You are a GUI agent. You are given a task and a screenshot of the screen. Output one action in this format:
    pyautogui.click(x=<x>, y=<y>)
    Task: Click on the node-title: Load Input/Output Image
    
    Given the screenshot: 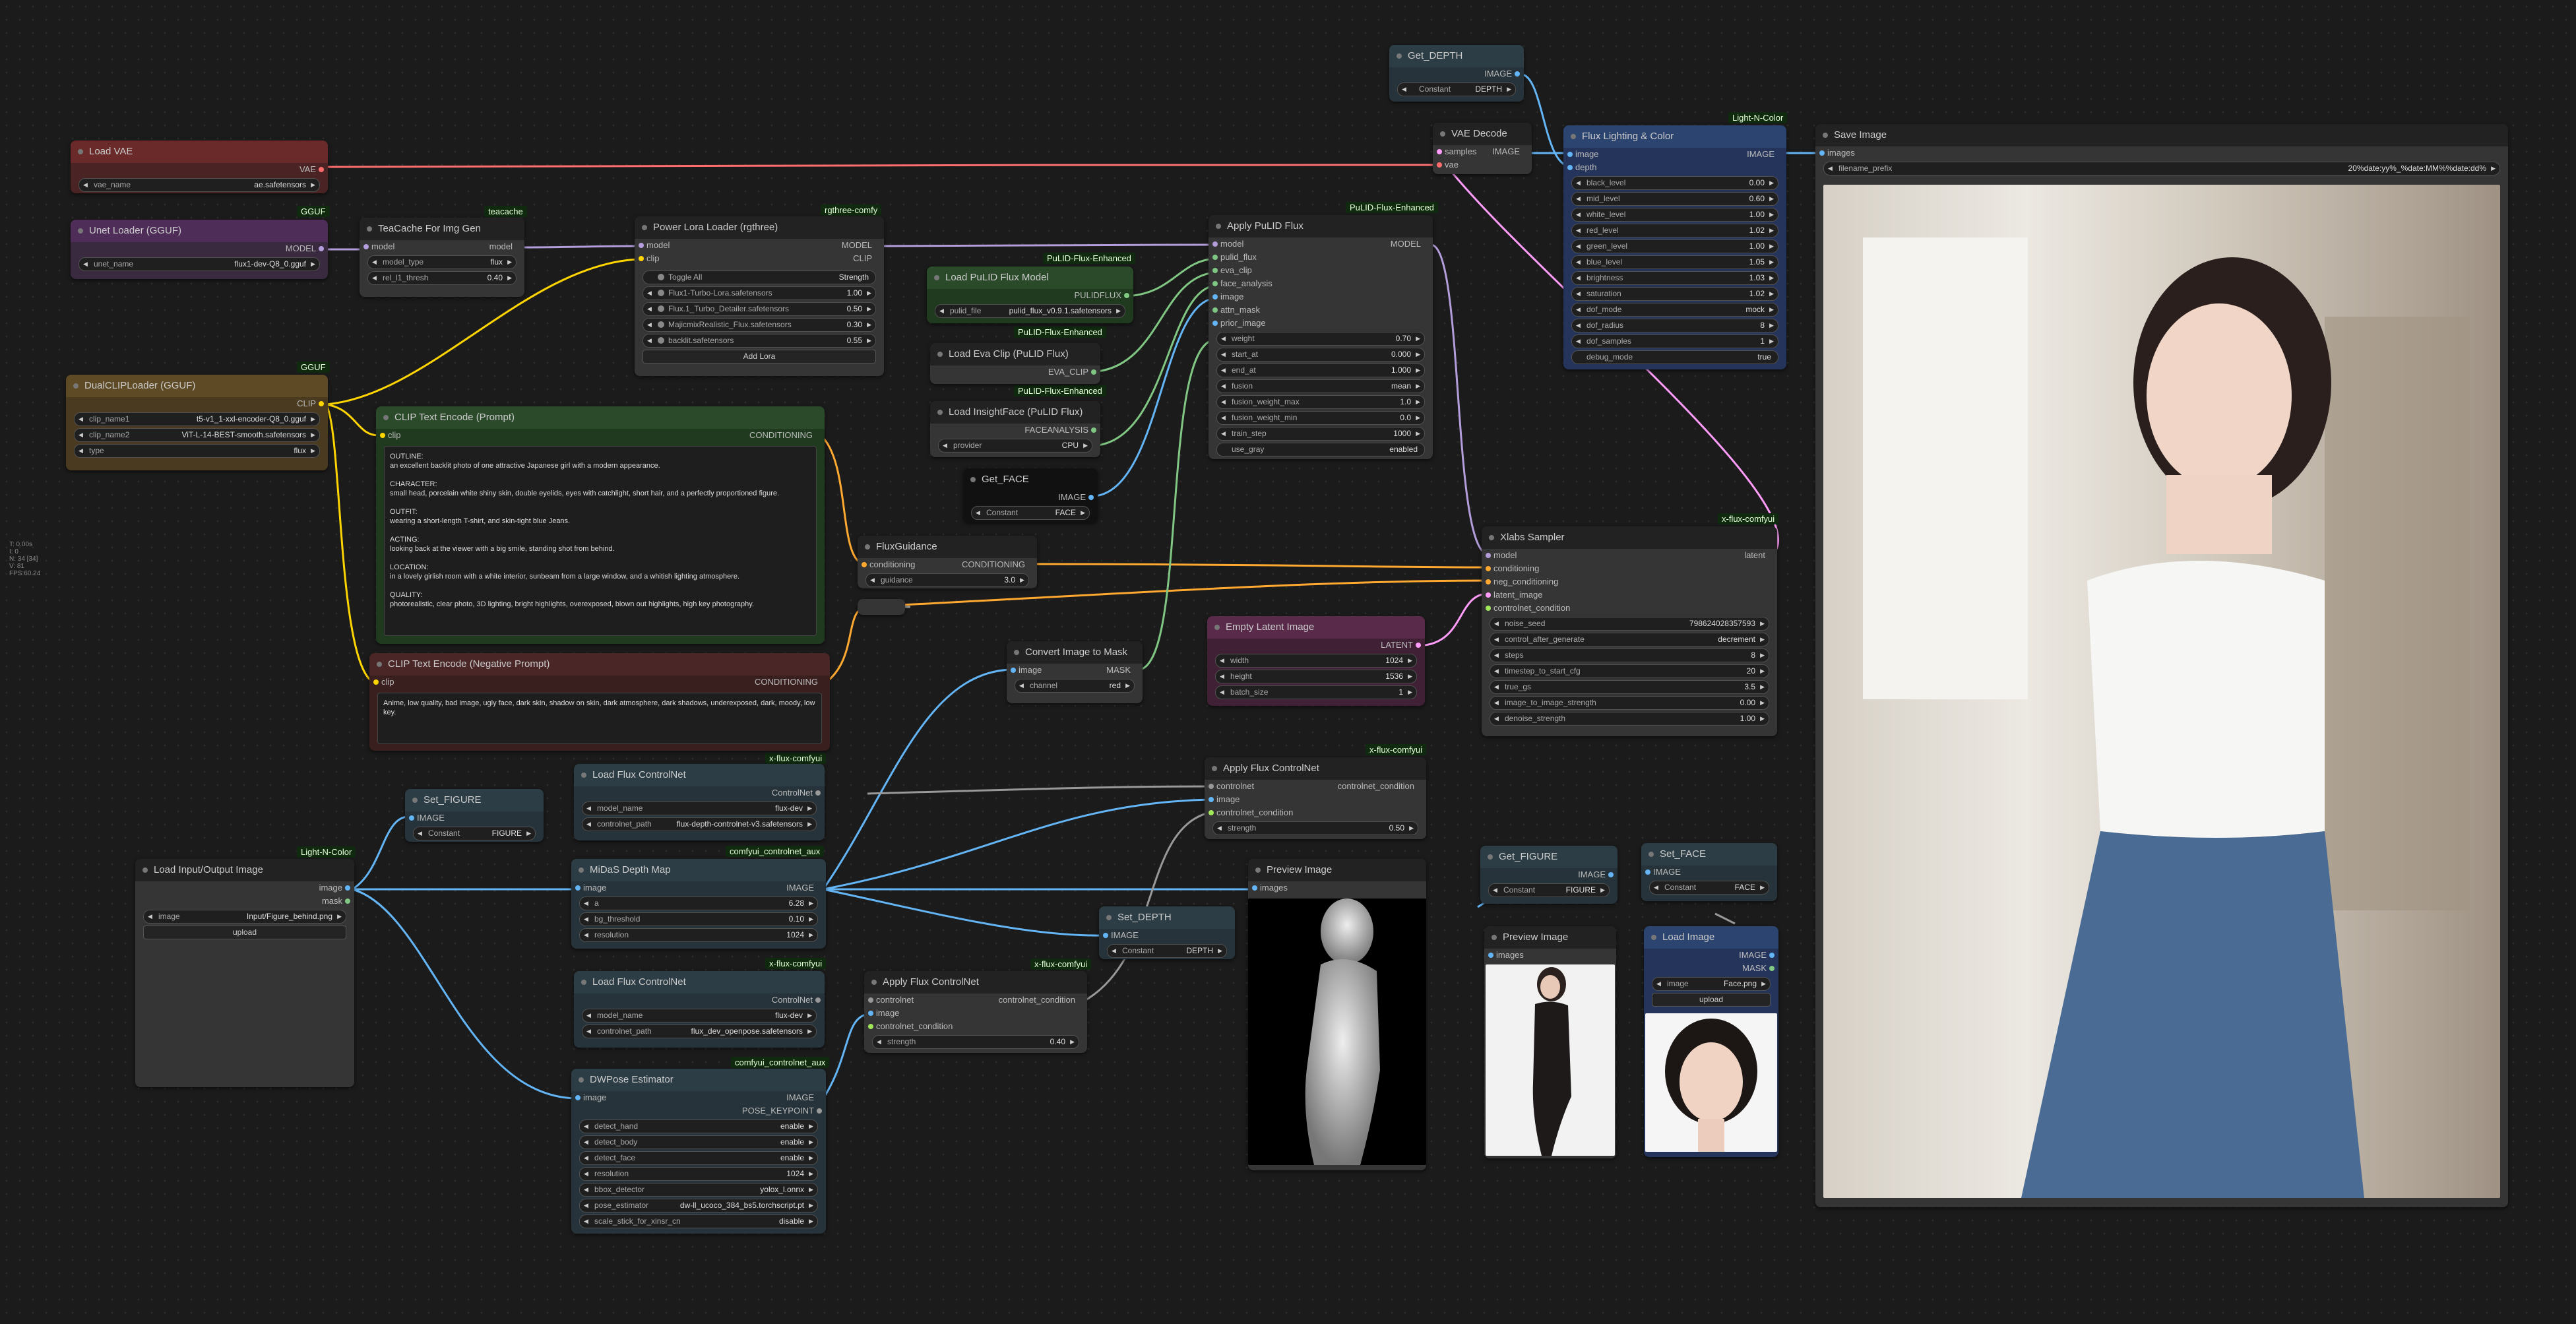 What is the action you would take?
    pyautogui.click(x=244, y=870)
    